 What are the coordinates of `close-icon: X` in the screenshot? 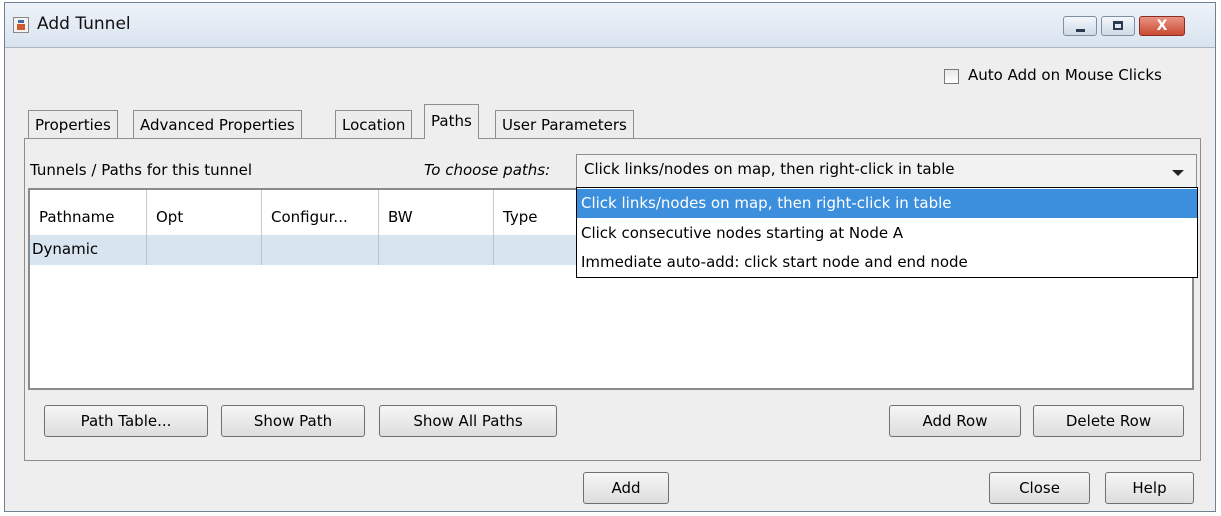 It's located at (1162, 26).